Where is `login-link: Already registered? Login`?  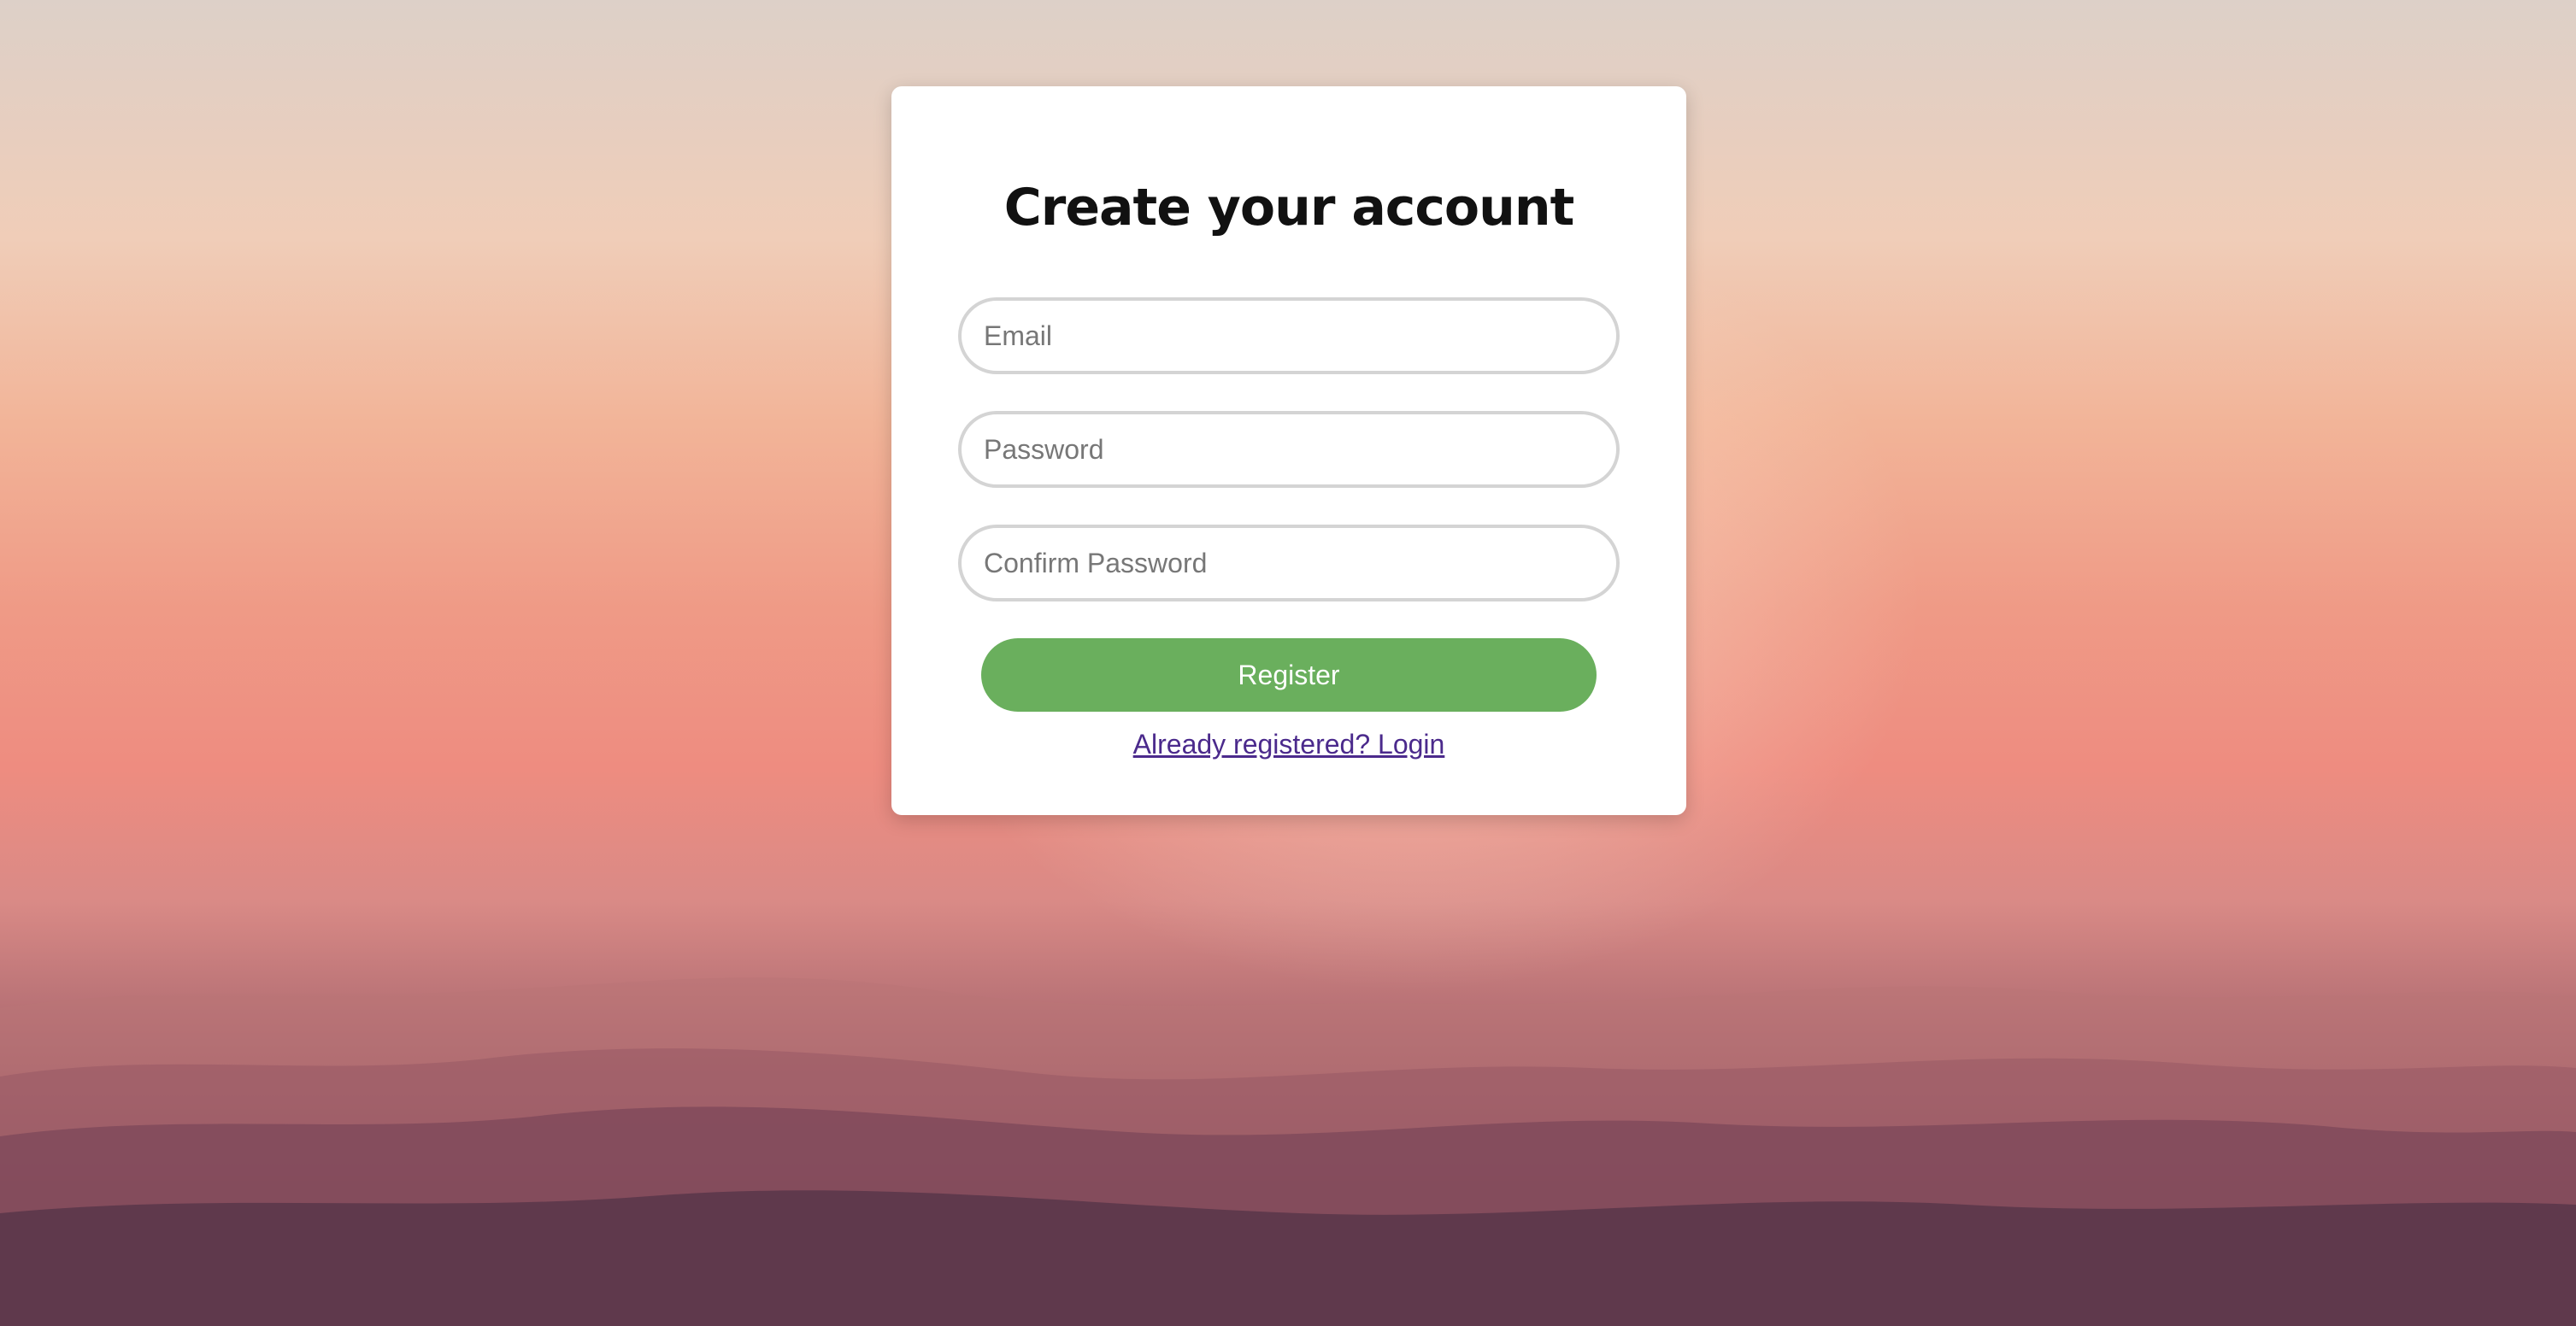
login-link: Already registered? Login is located at coordinates (1288, 744).